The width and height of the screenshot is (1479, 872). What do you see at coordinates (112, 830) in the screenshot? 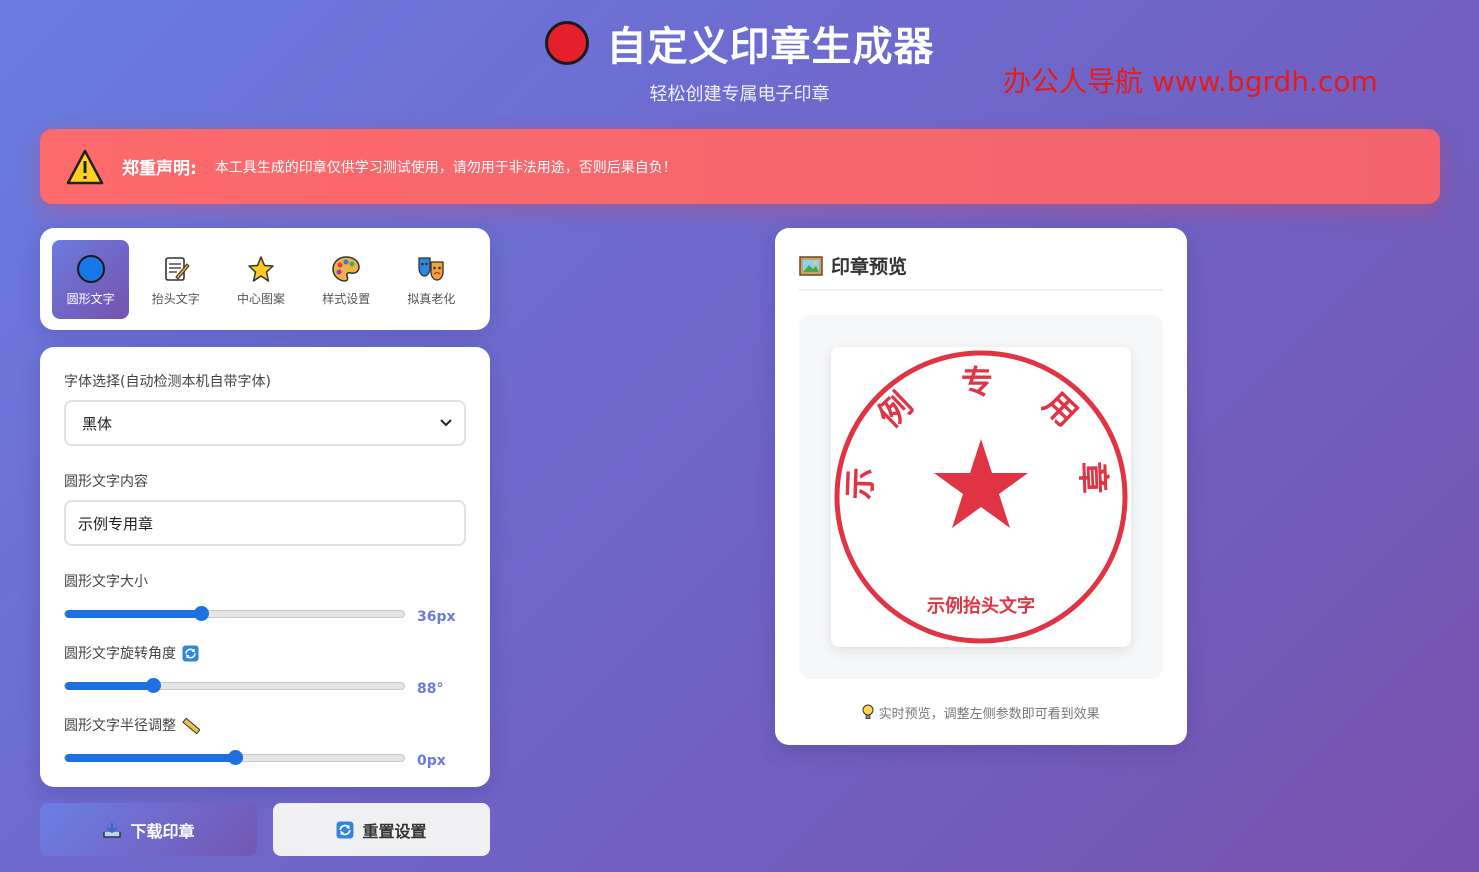
I see `download-tray-icon` at bounding box center [112, 830].